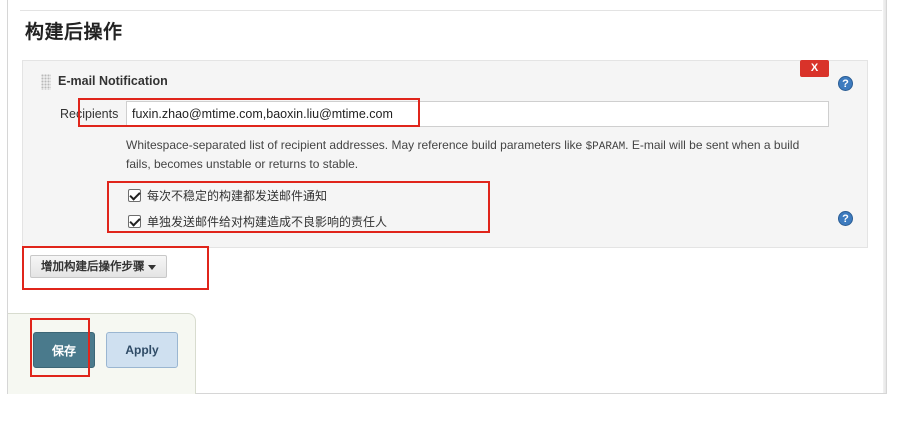  What do you see at coordinates (89, 114) in the screenshot?
I see `recipients-label: Recipients` at bounding box center [89, 114].